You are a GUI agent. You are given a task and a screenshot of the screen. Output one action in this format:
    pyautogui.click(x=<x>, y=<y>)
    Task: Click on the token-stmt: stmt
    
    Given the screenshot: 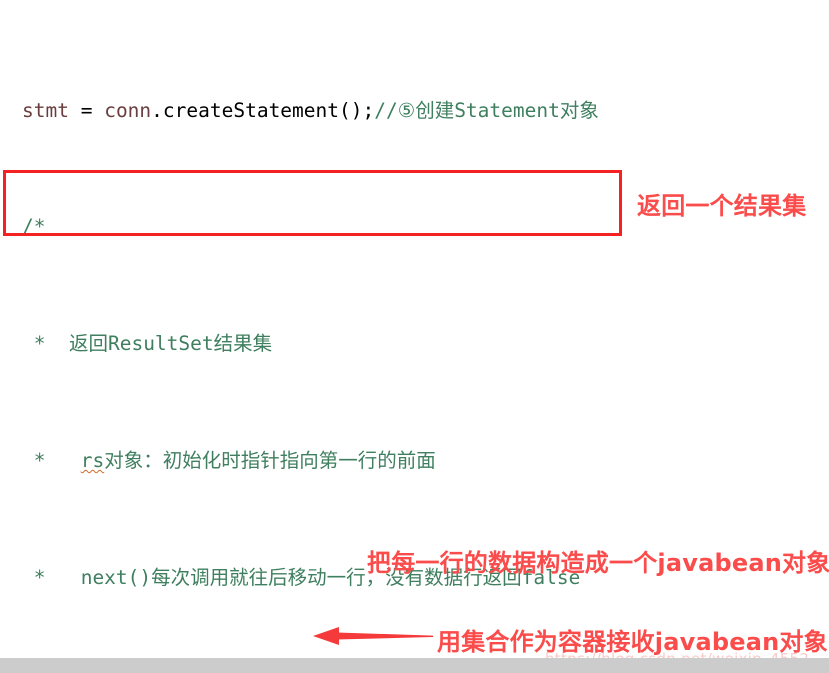 What is the action you would take?
    pyautogui.click(x=45, y=110)
    